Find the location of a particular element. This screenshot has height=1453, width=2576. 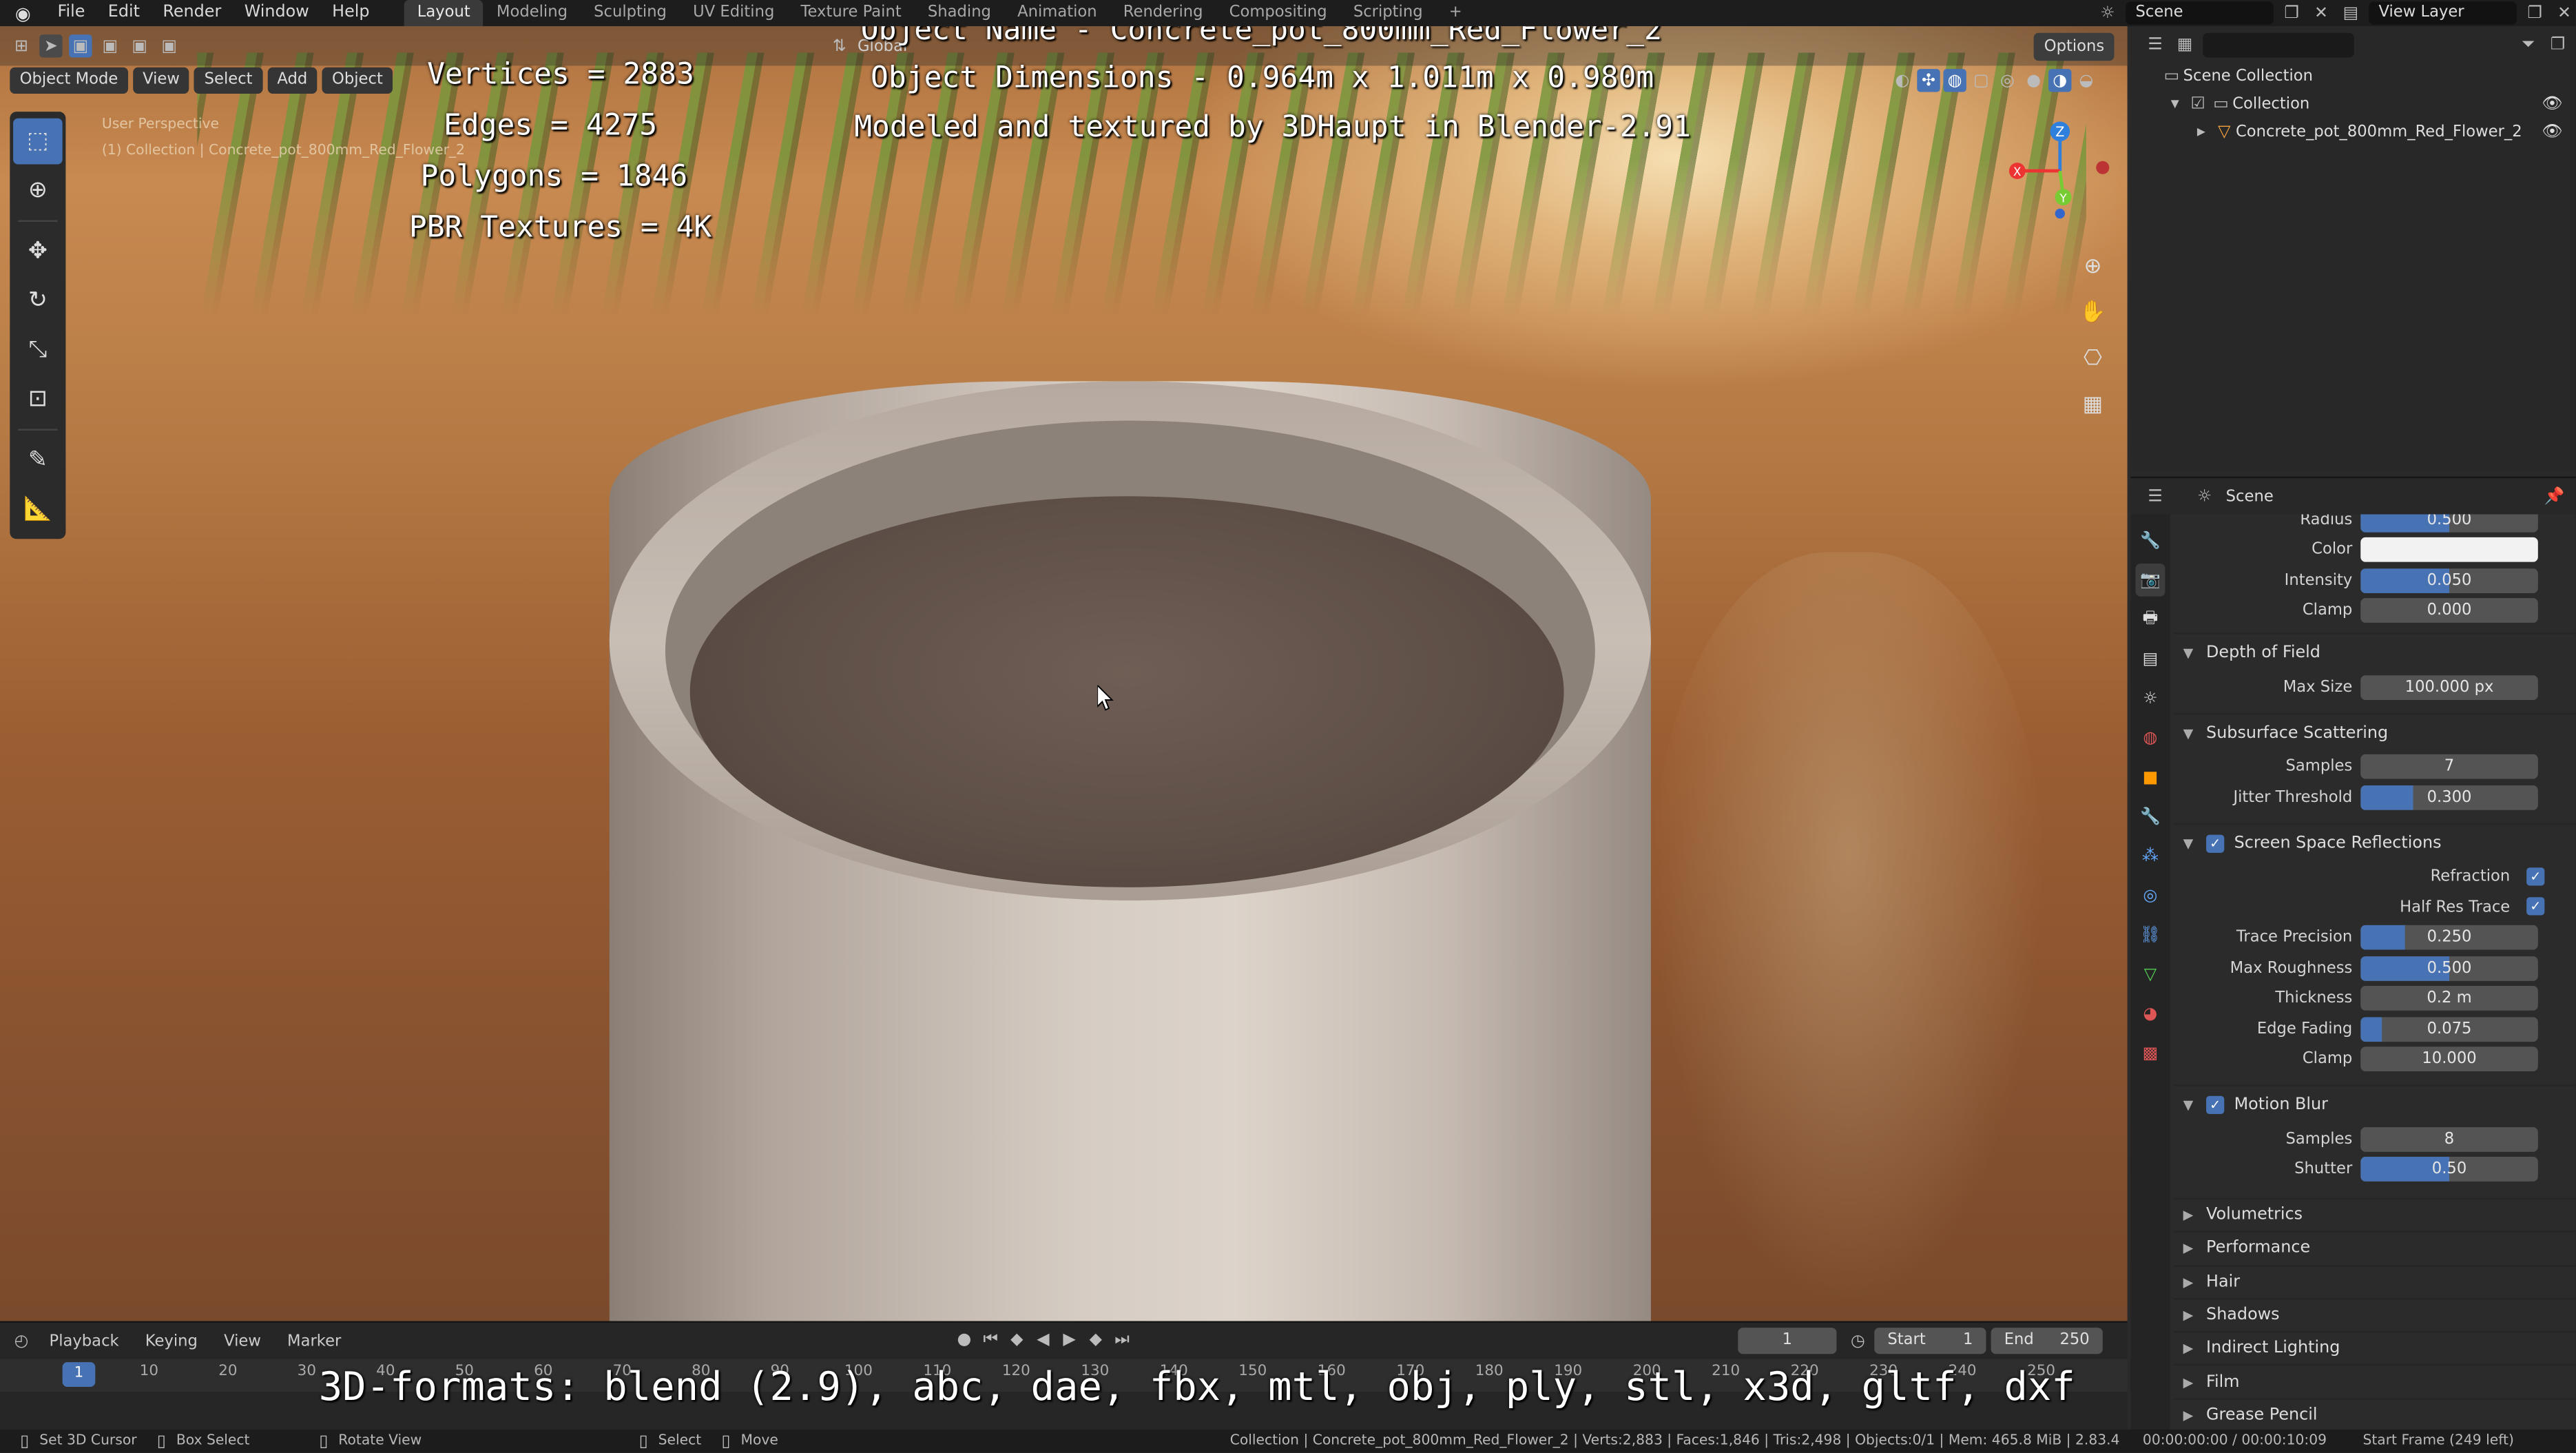

menu-marker: Marker is located at coordinates (314, 1341).